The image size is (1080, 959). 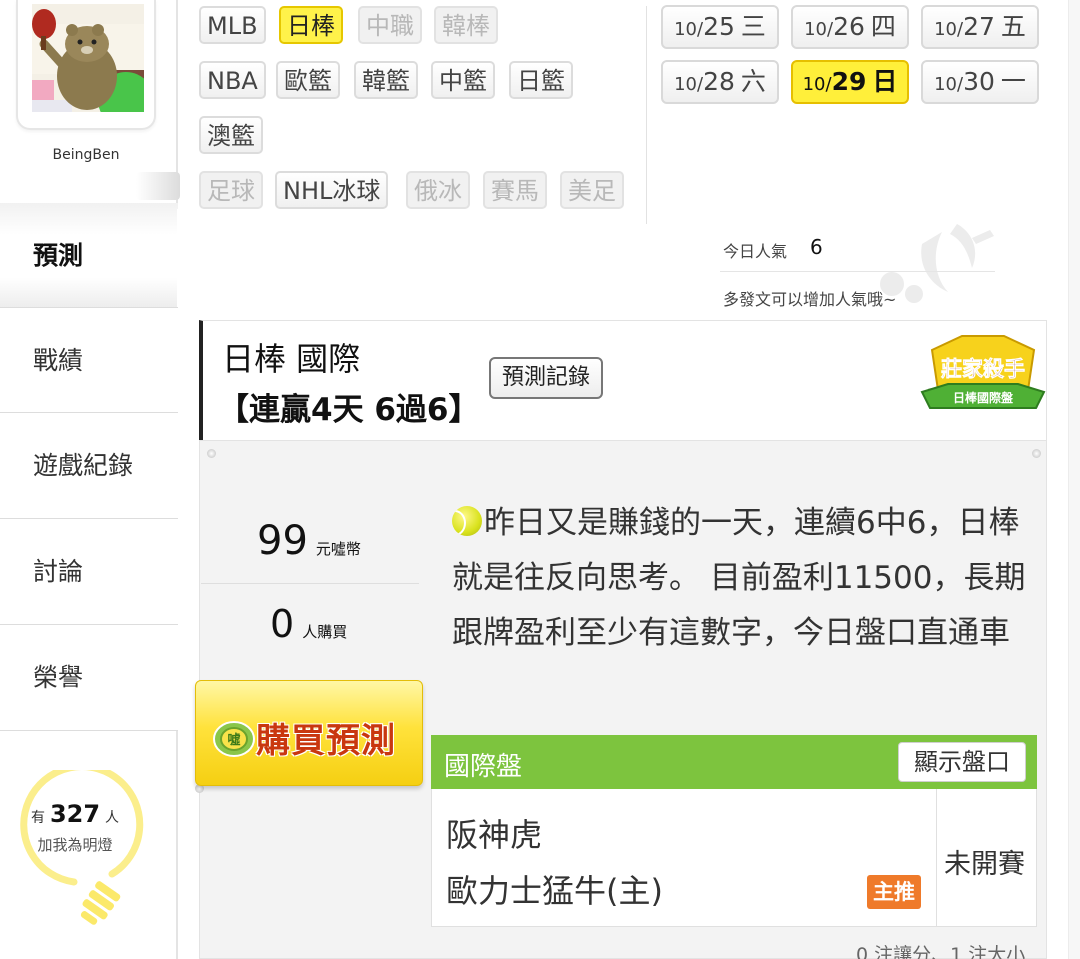 I want to click on price-divider, so click(x=310, y=583).